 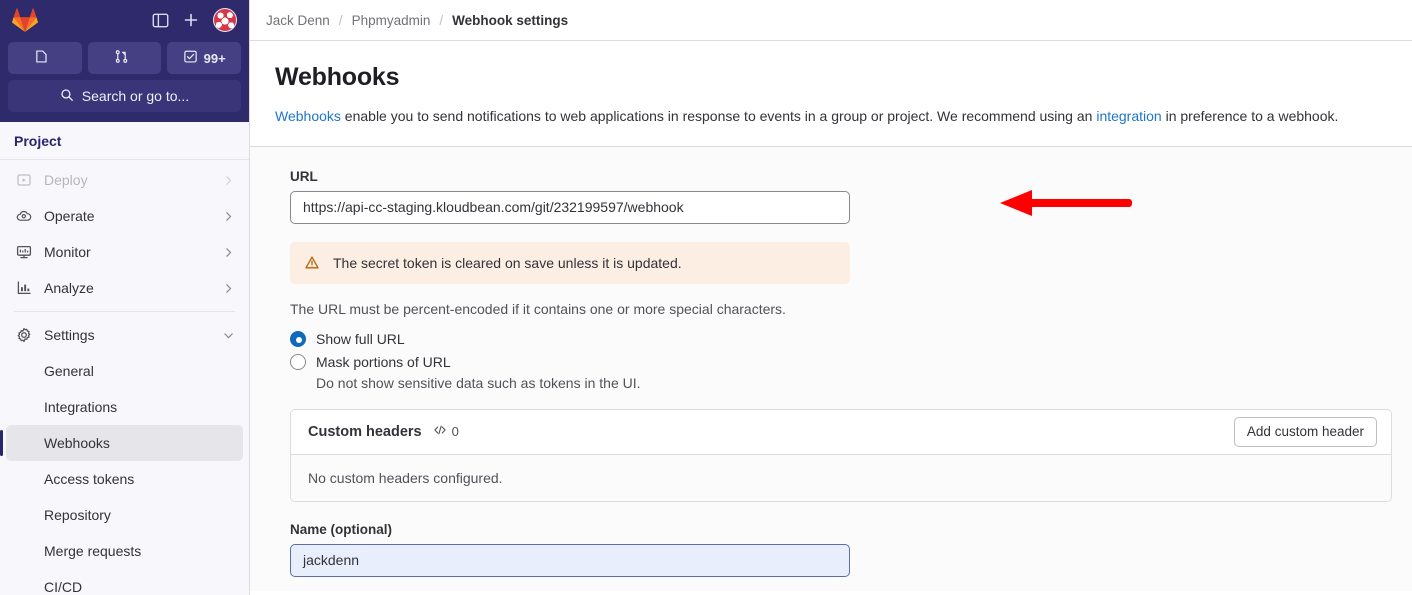 I want to click on sidebar-item-webhooks: Webhooks, so click(x=121, y=443).